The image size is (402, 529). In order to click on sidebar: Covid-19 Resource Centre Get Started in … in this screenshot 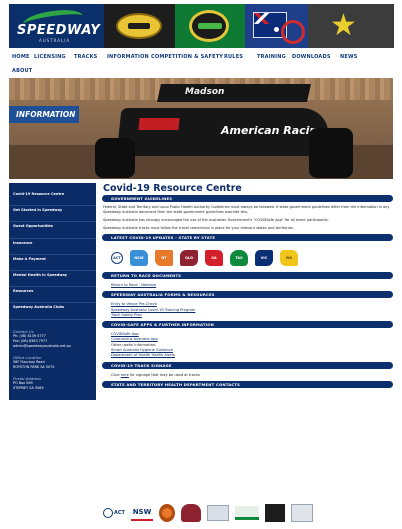, I will do `click(52, 291)`.